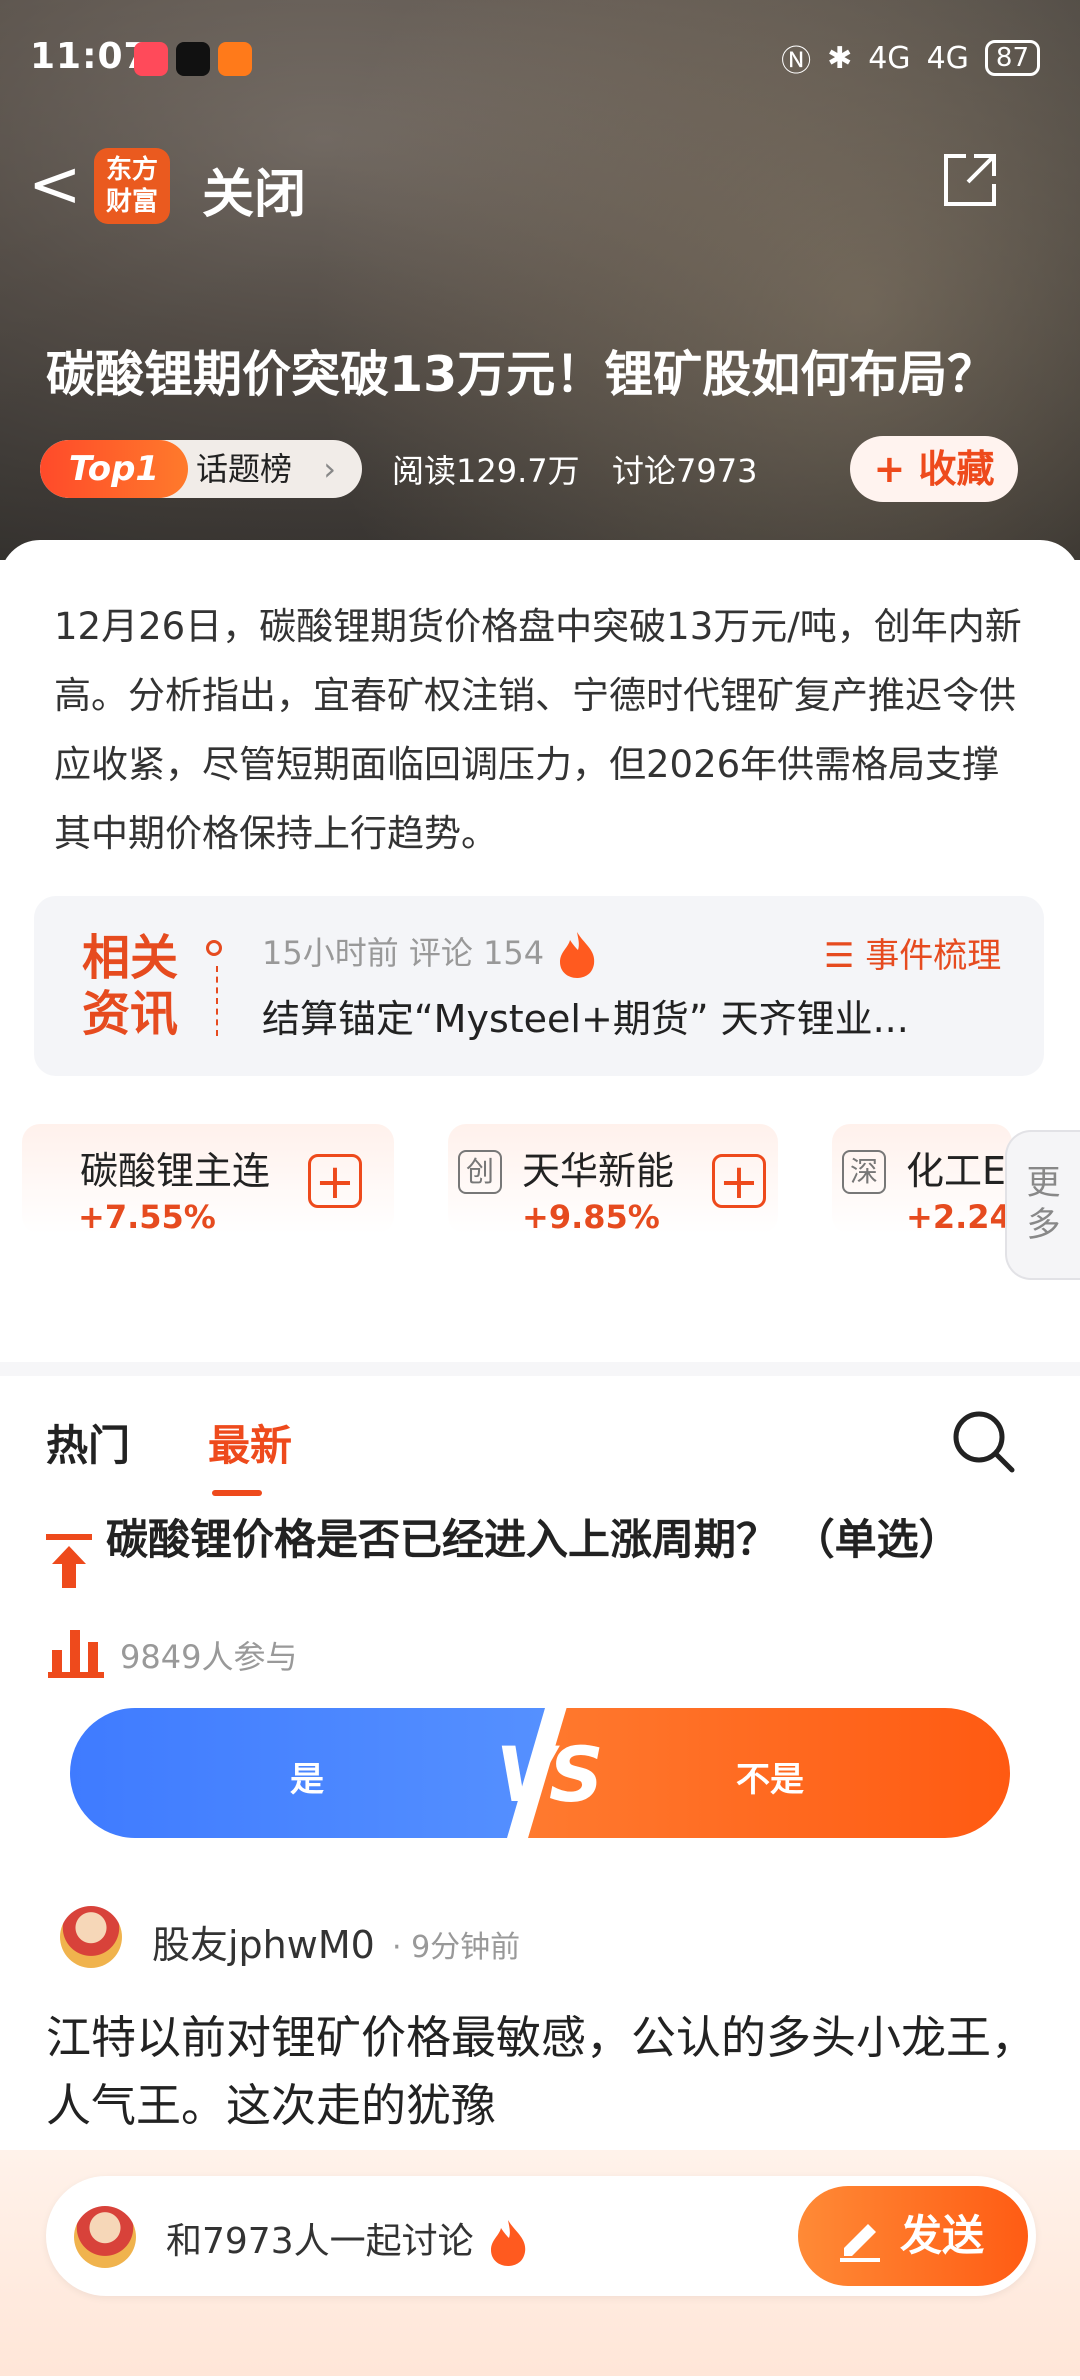 The image size is (1080, 2380). Describe the element at coordinates (307, 1780) in the screenshot. I see `vote-yes-label: 是` at that location.